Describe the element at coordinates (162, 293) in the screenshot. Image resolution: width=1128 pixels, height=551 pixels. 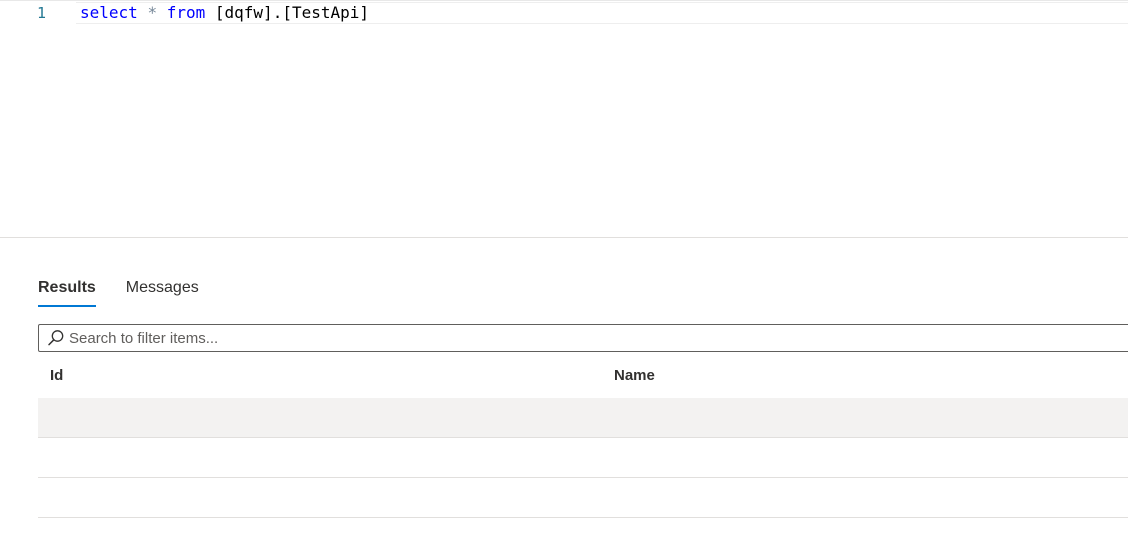
I see `tab-messages: Messages` at that location.